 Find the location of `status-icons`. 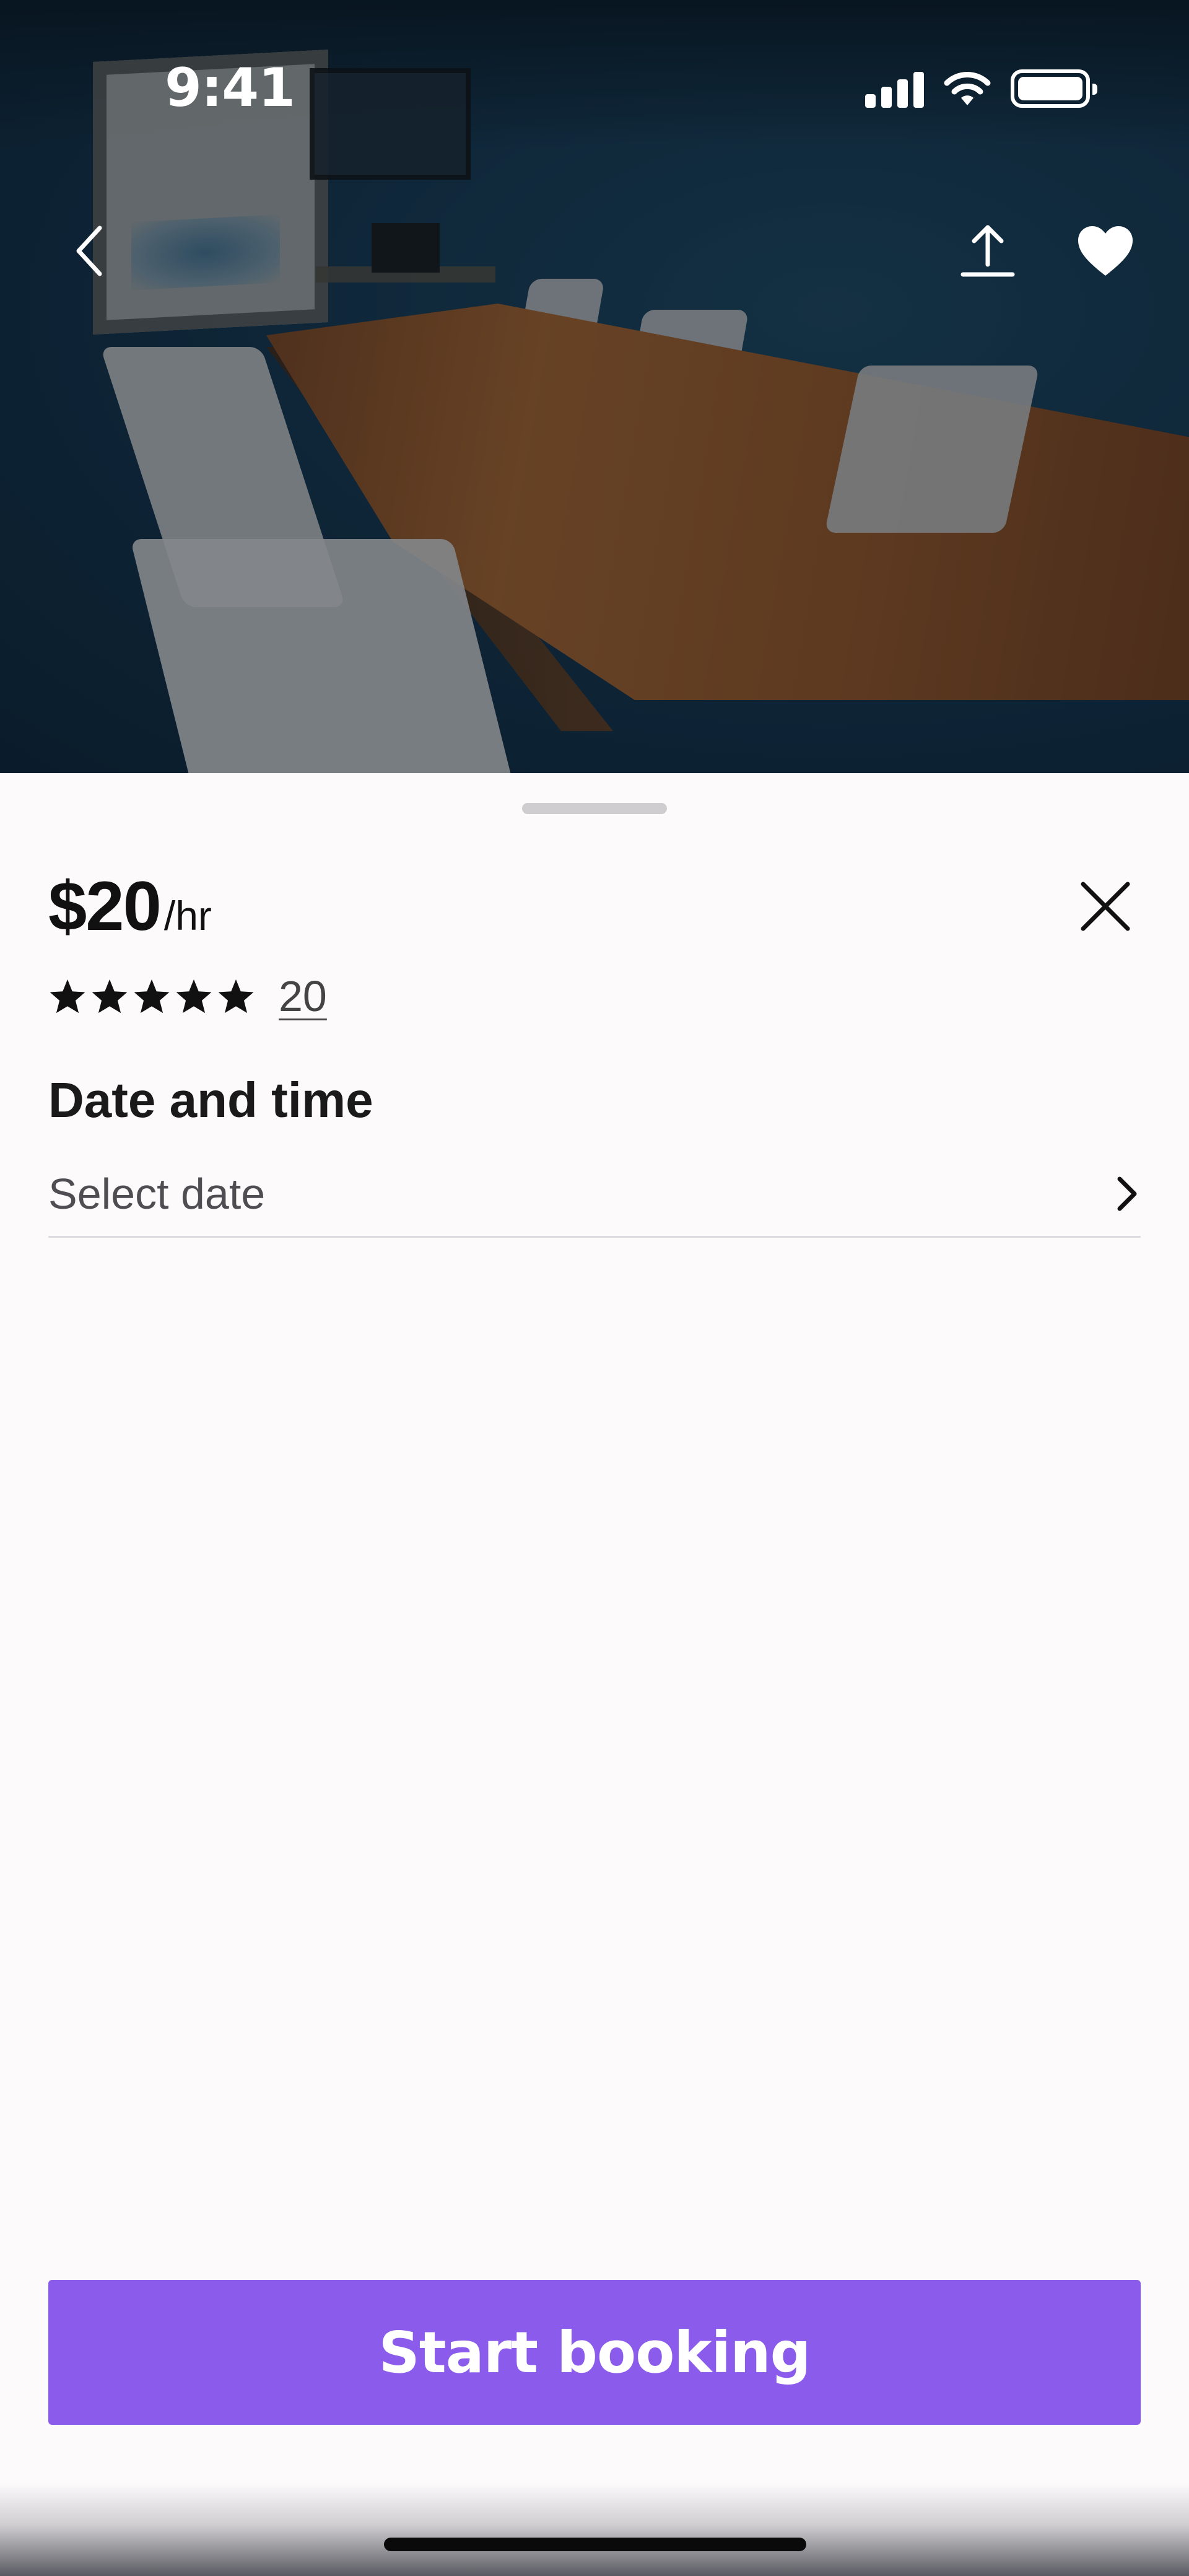

status-icons is located at coordinates (981, 88).